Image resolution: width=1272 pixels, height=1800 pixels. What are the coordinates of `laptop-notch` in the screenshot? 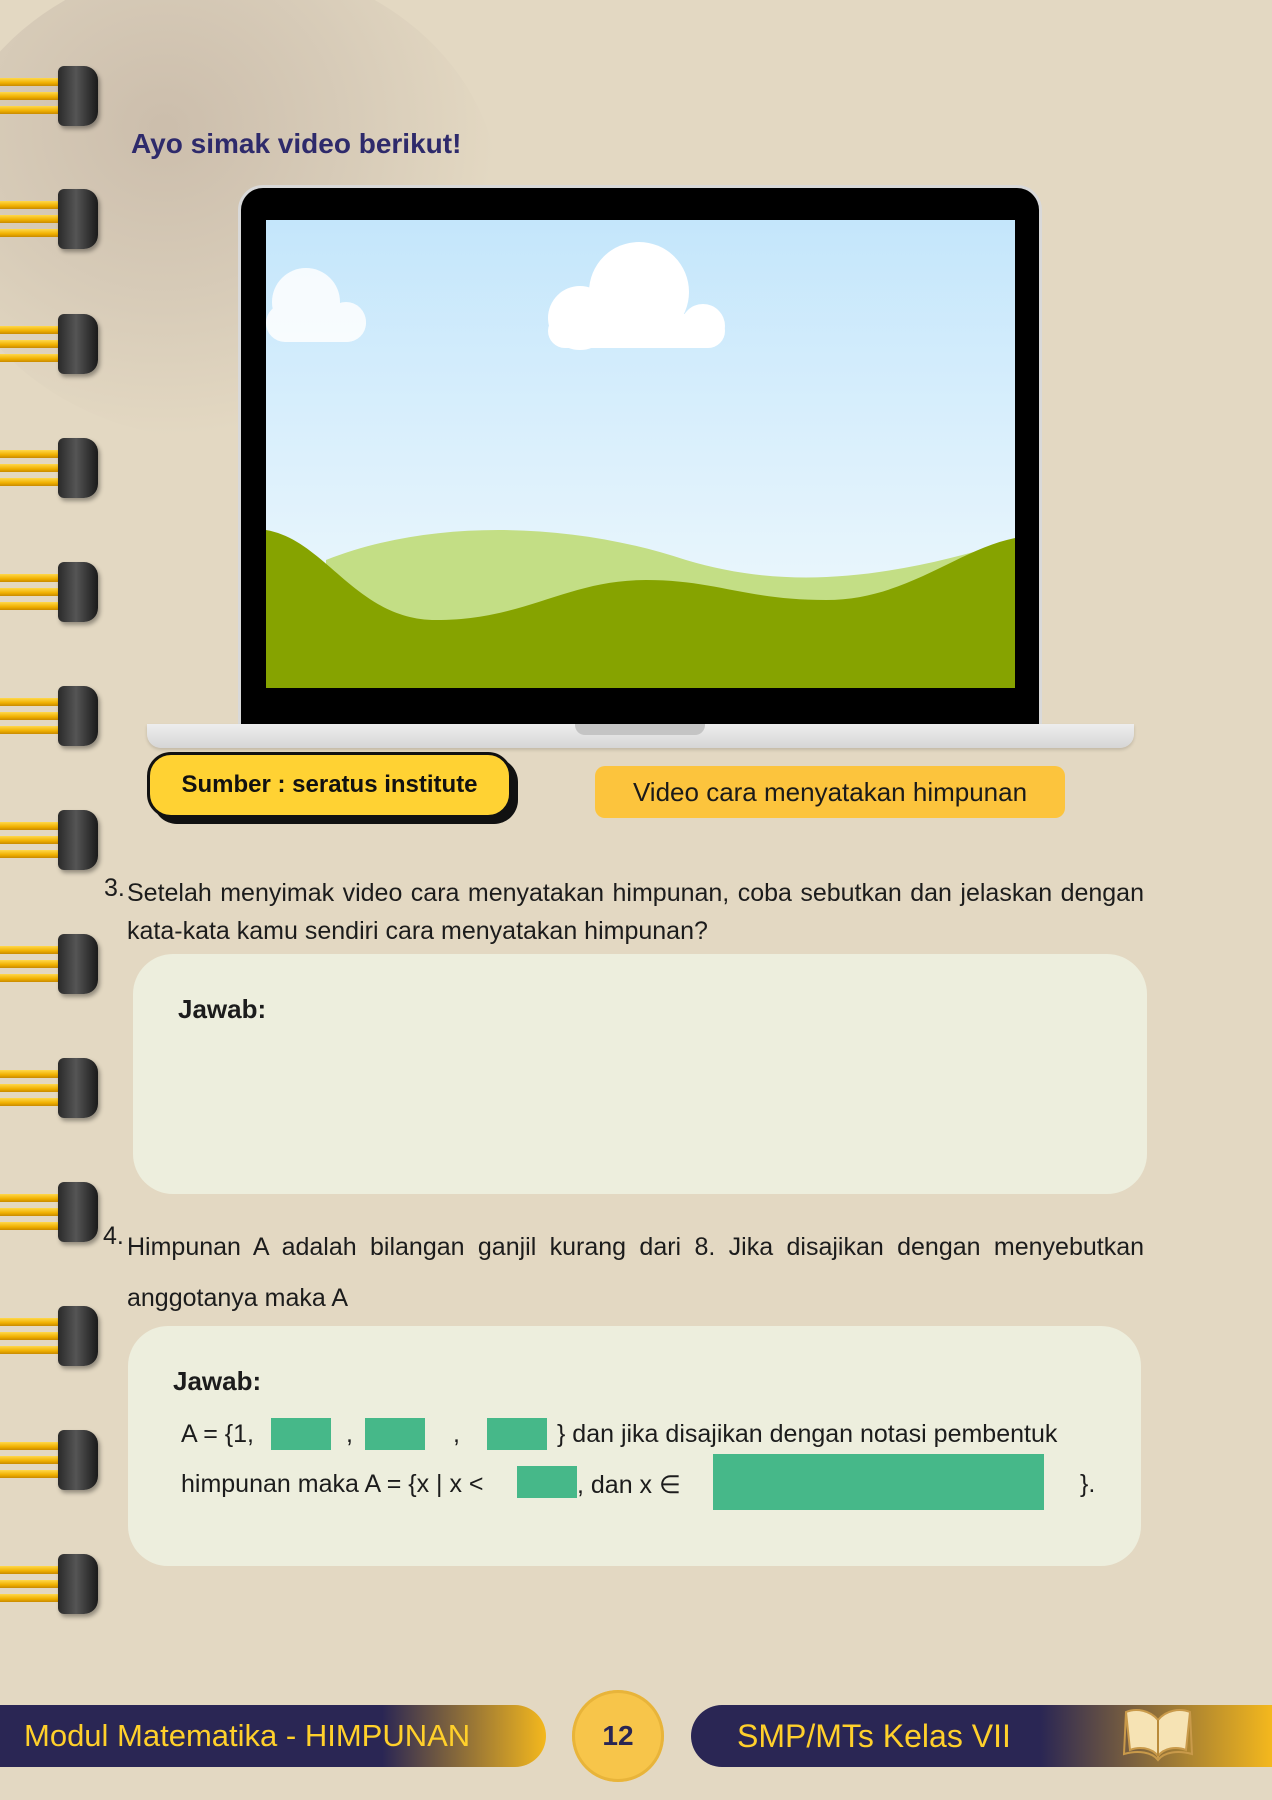 It's located at (640, 729).